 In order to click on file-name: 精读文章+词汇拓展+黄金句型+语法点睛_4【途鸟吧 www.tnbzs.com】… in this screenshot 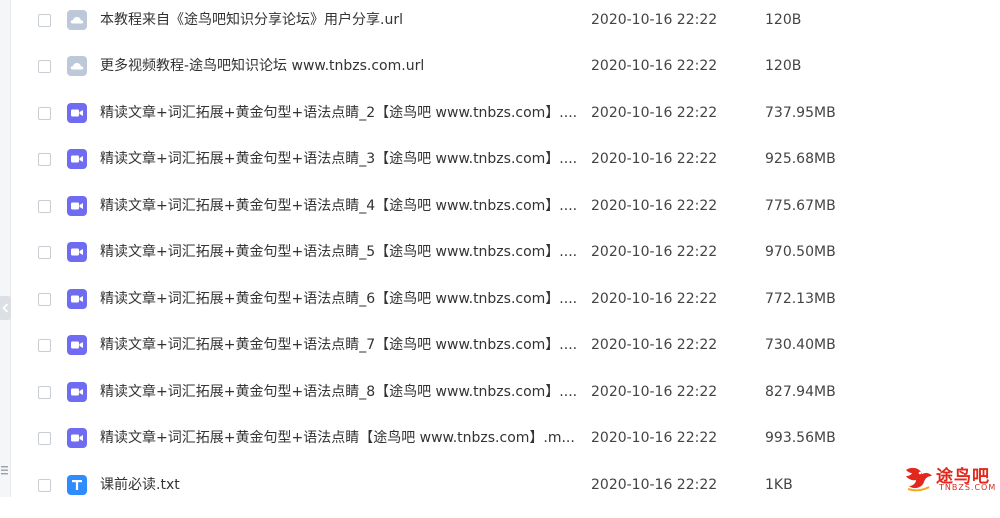, I will do `click(340, 206)`.